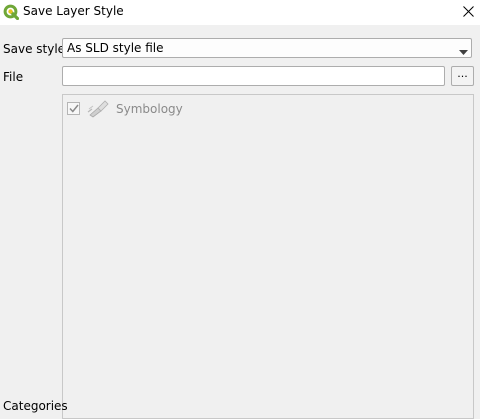 This screenshot has height=419, width=480. What do you see at coordinates (13, 77) in the screenshot?
I see `file-label: File` at bounding box center [13, 77].